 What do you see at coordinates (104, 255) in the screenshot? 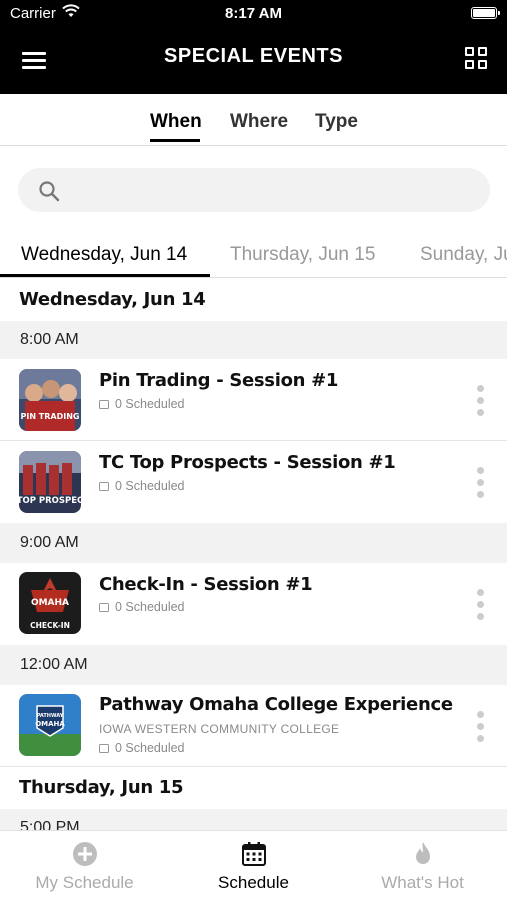
I see `date-tab-jun-14: Wednesday, Jun 14` at bounding box center [104, 255].